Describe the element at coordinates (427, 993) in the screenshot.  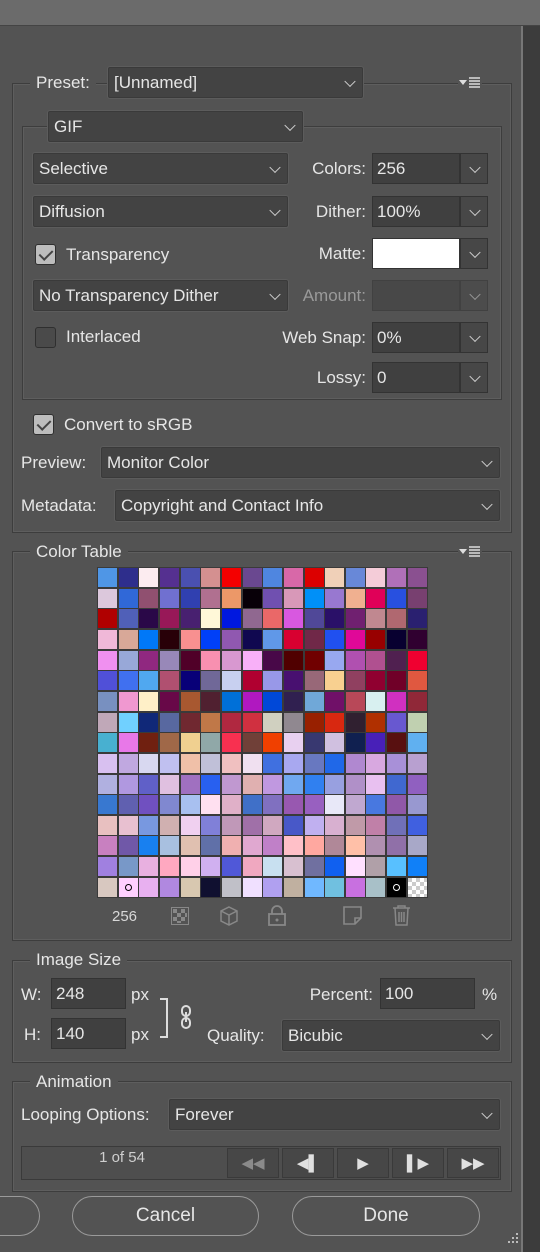
I see `percent-value: 100` at that location.